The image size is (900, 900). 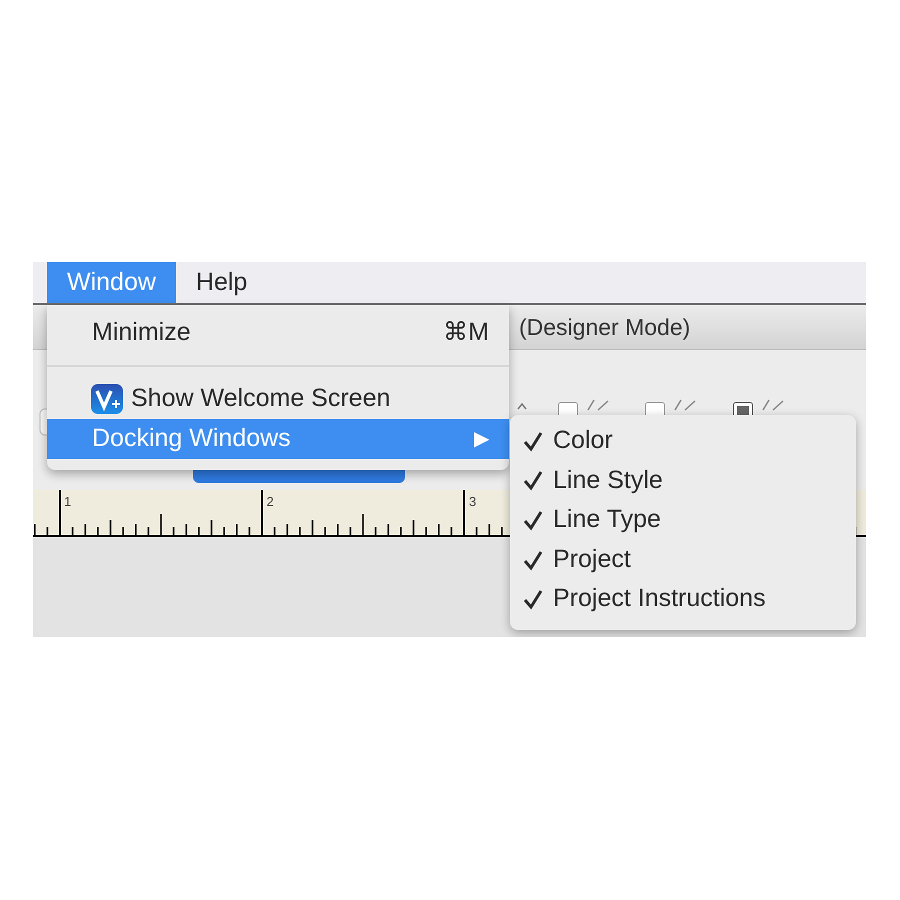 What do you see at coordinates (270, 501) in the screenshot?
I see `ruler-number: 2` at bounding box center [270, 501].